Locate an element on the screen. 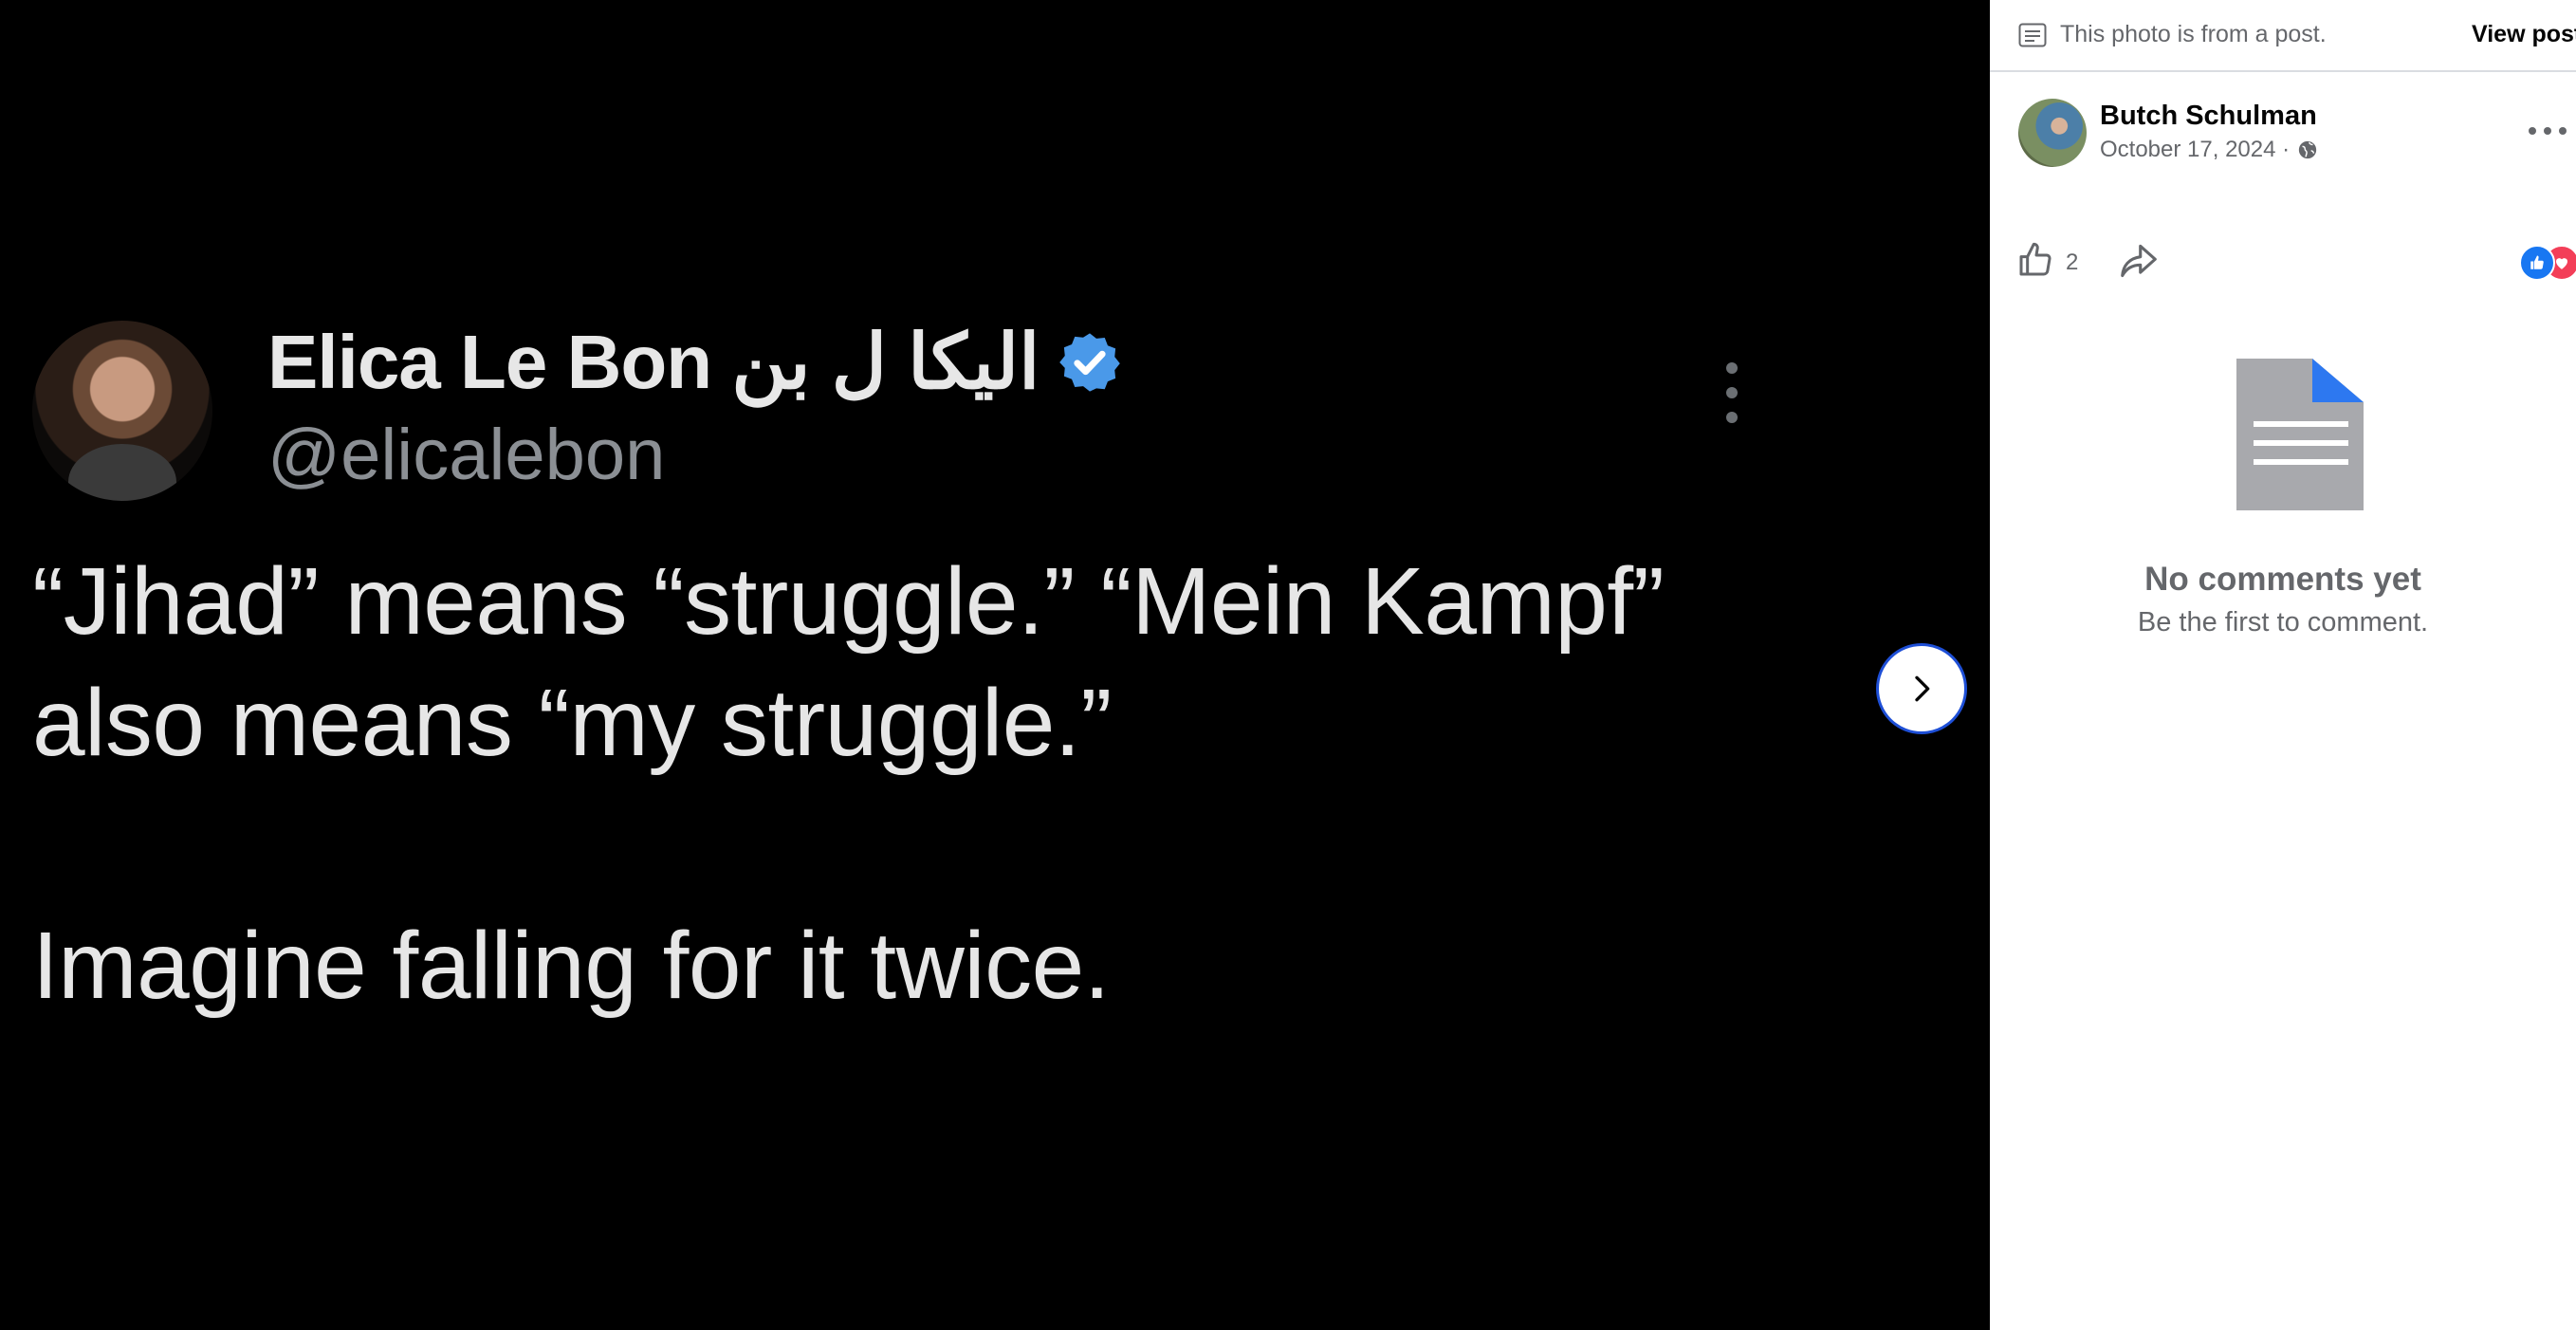 The image size is (2576, 1330). globe-icon is located at coordinates (2307, 149).